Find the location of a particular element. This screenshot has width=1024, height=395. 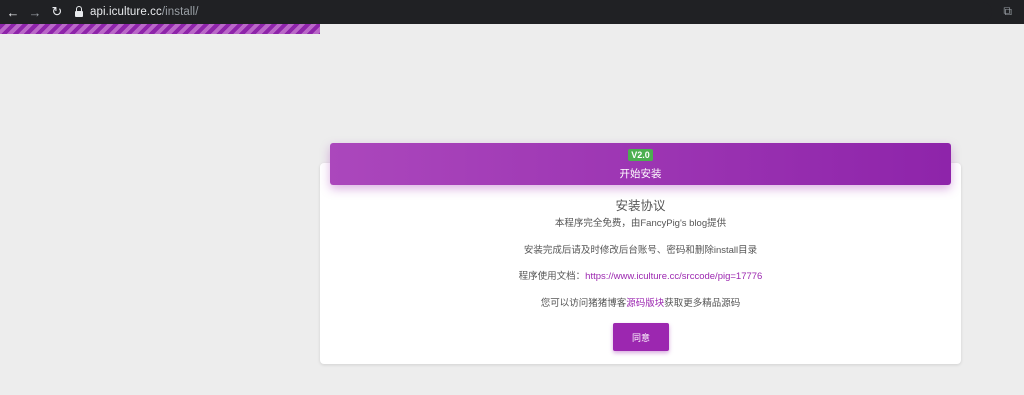

back-icon: ← is located at coordinates (13, 12).